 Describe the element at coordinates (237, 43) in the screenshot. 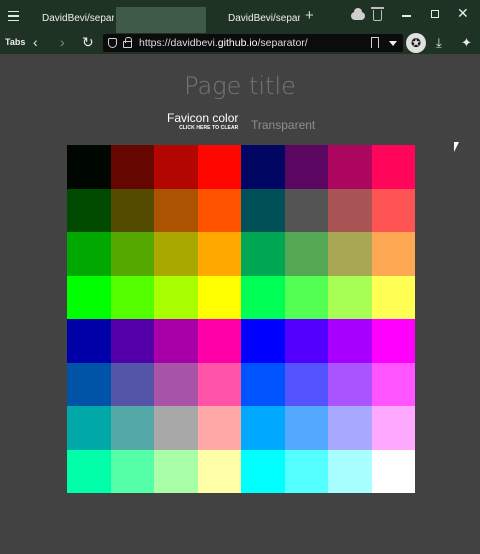

I see `url-host: github.io` at that location.